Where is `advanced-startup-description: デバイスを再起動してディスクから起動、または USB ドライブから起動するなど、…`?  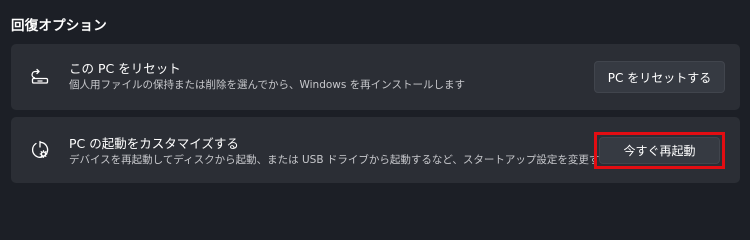 advanced-startup-description: デバイスを再起動してディスクから起動、または USB ドライブから起動するなど、… is located at coordinates (339, 160).